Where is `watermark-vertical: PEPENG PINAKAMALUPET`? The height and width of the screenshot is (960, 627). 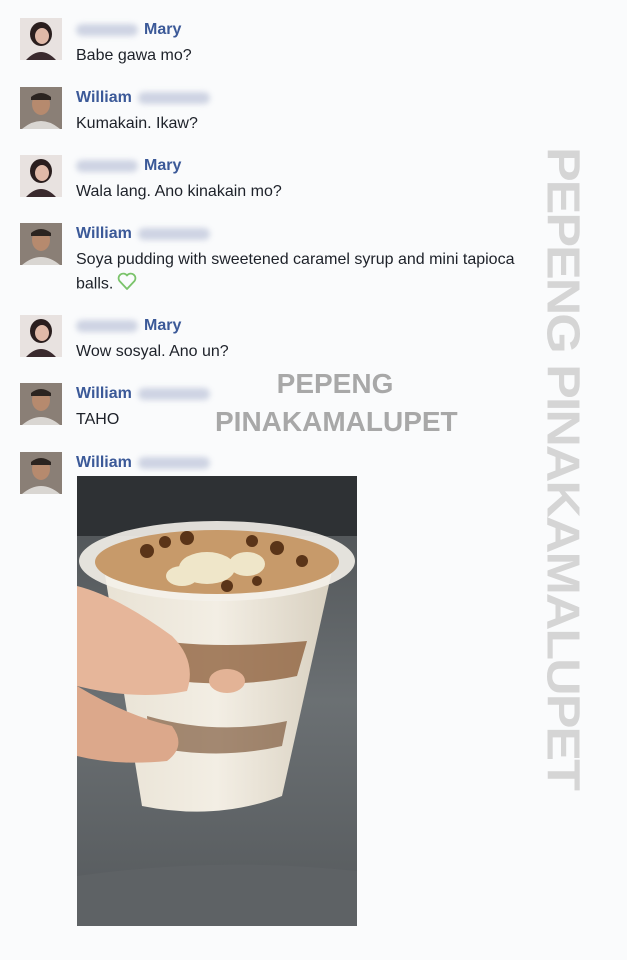 watermark-vertical: PEPENG PINAKAMALUPET is located at coordinates (563, 468).